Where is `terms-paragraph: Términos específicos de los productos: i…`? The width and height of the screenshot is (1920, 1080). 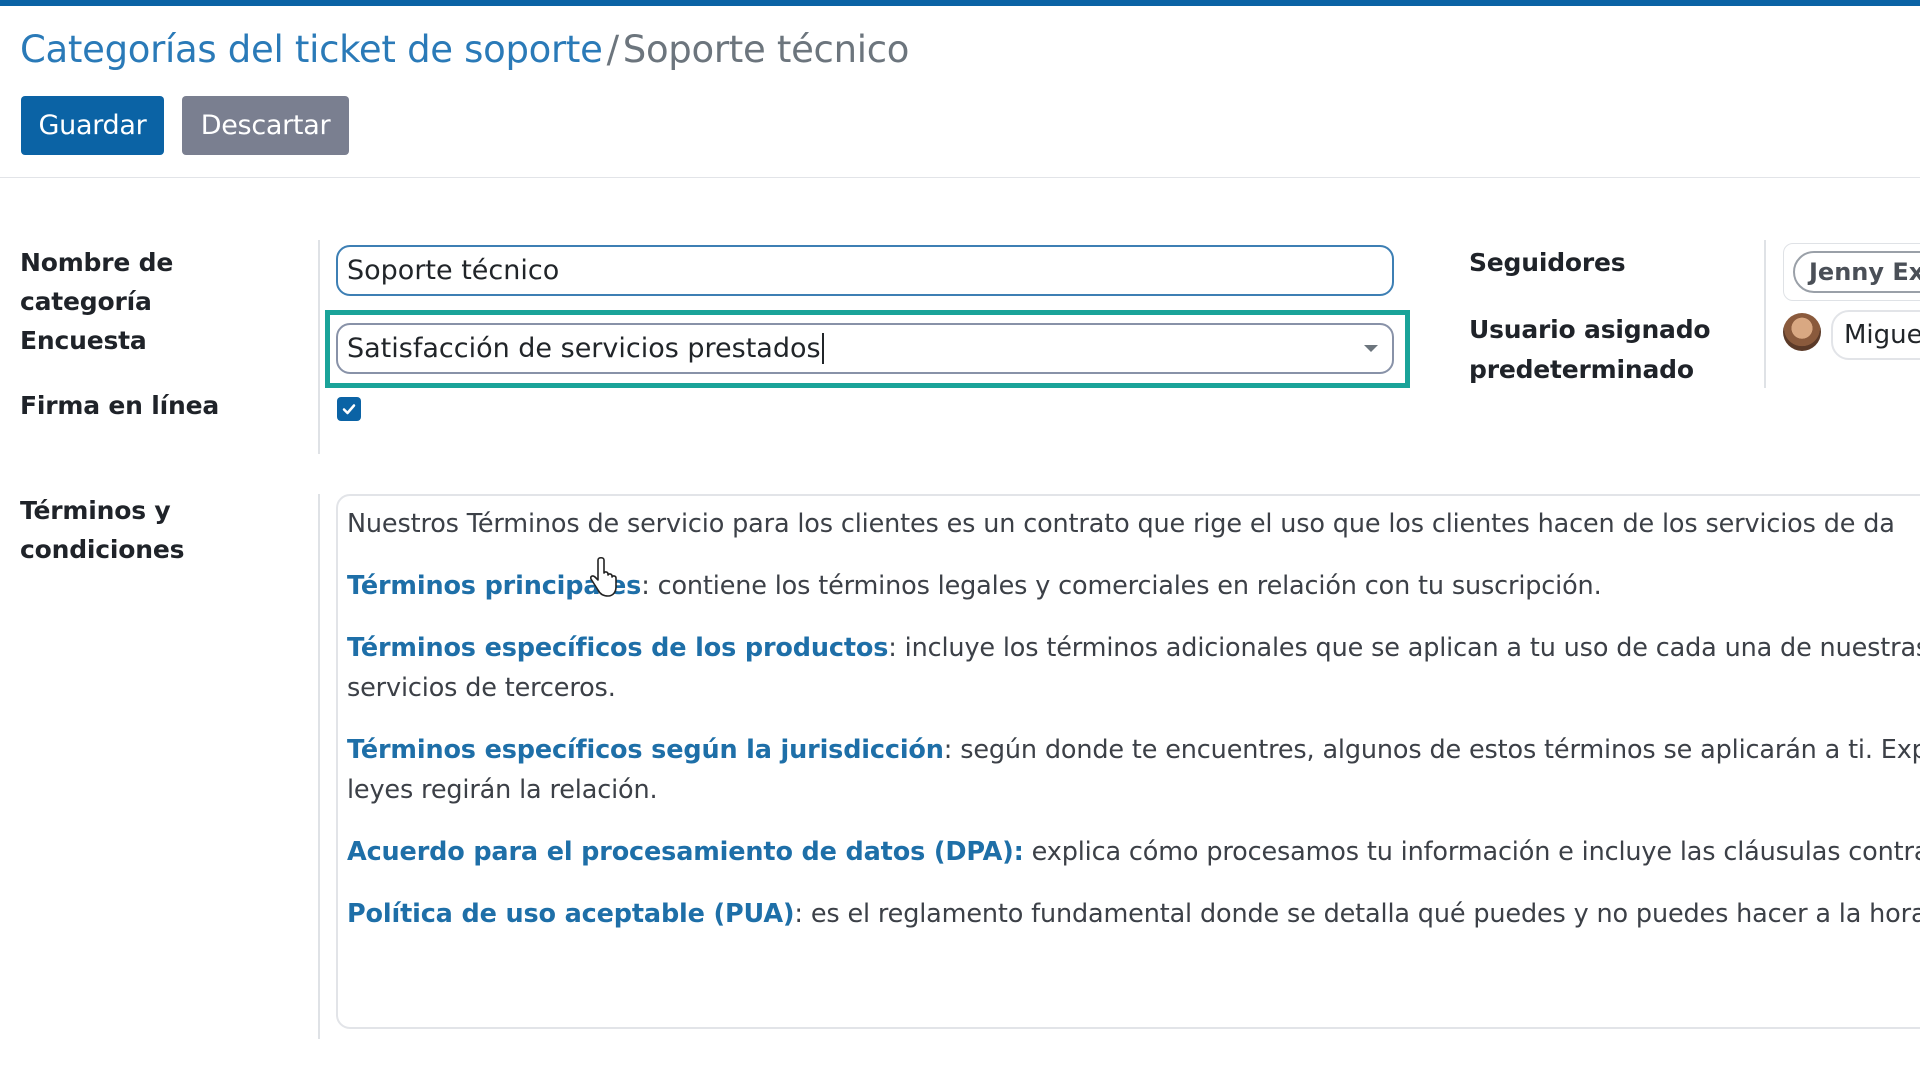 terms-paragraph: Términos específicos de los productos: i… is located at coordinates (1133, 648).